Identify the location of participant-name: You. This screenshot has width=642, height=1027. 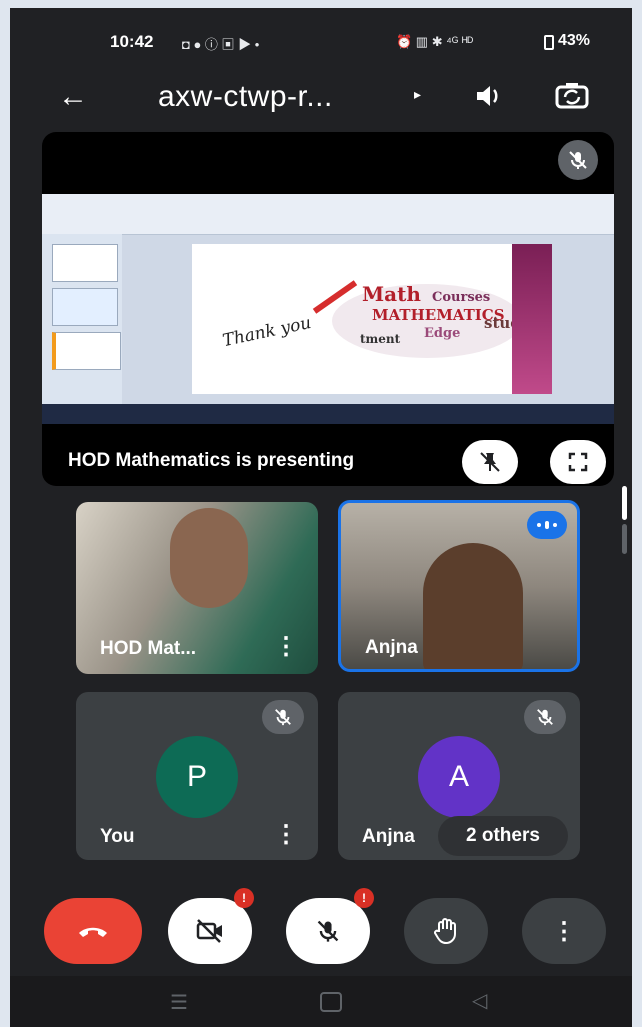
(117, 836).